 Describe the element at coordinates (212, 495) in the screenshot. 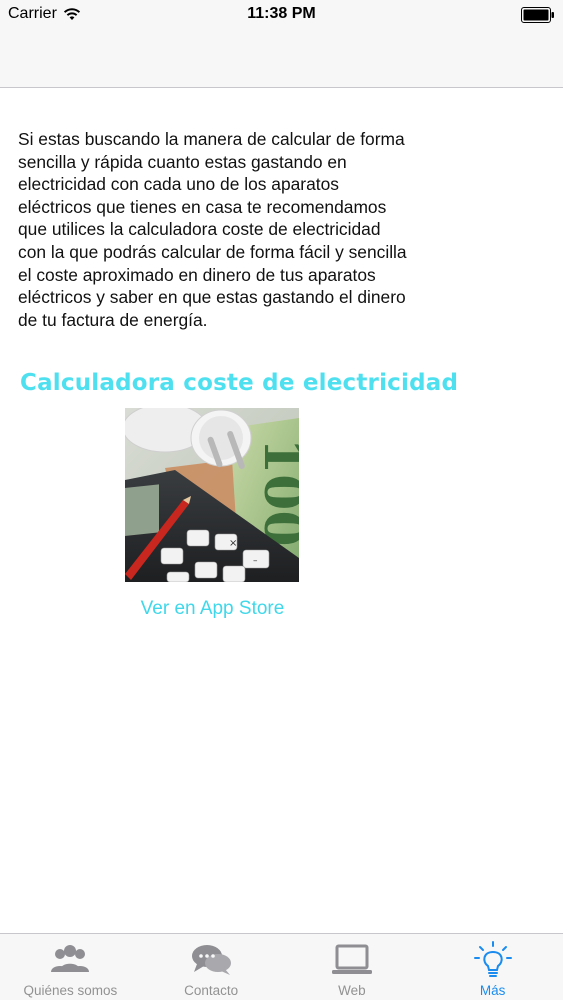

I see `app-promo-image: 100 × –` at that location.